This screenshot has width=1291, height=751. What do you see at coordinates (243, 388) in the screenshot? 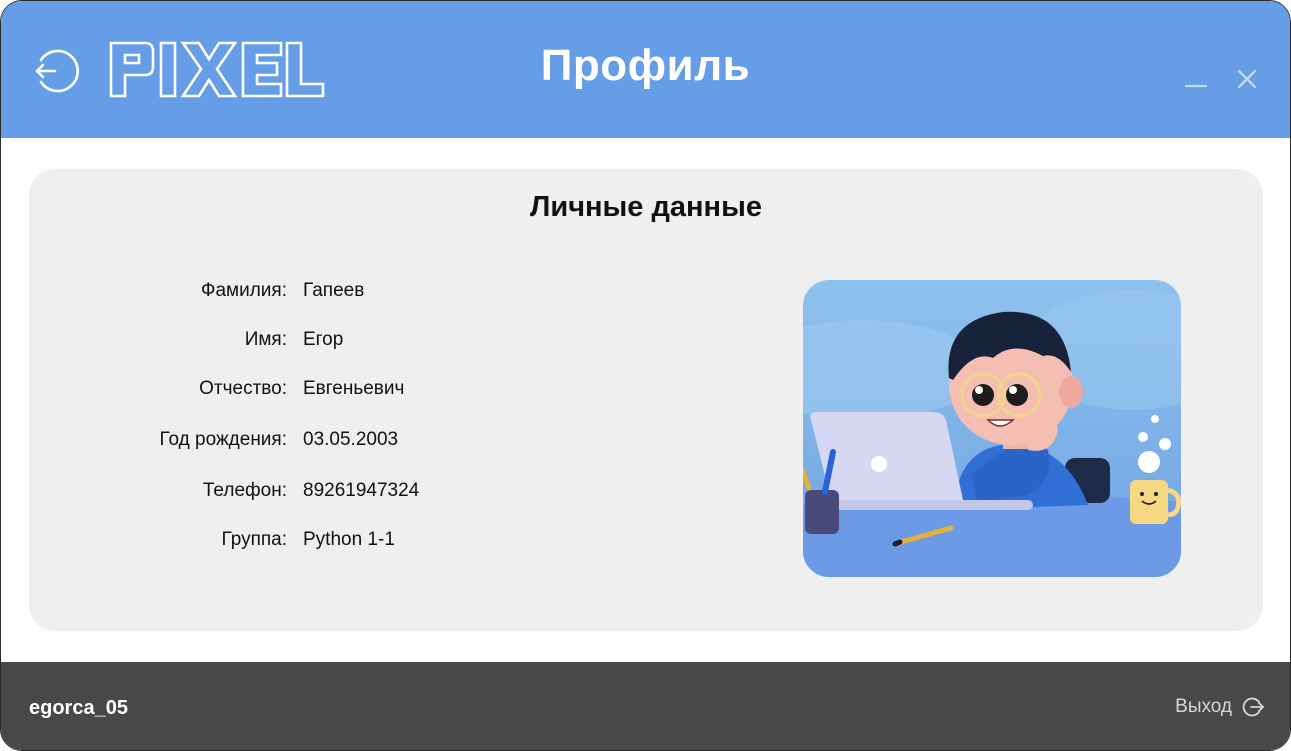
I see `field-label: Отчество:` at bounding box center [243, 388].